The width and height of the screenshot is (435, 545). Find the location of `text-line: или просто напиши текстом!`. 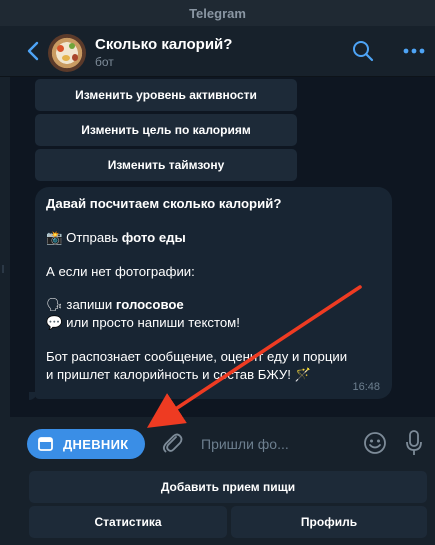

text-line: или просто напиши текстом! is located at coordinates (153, 322).